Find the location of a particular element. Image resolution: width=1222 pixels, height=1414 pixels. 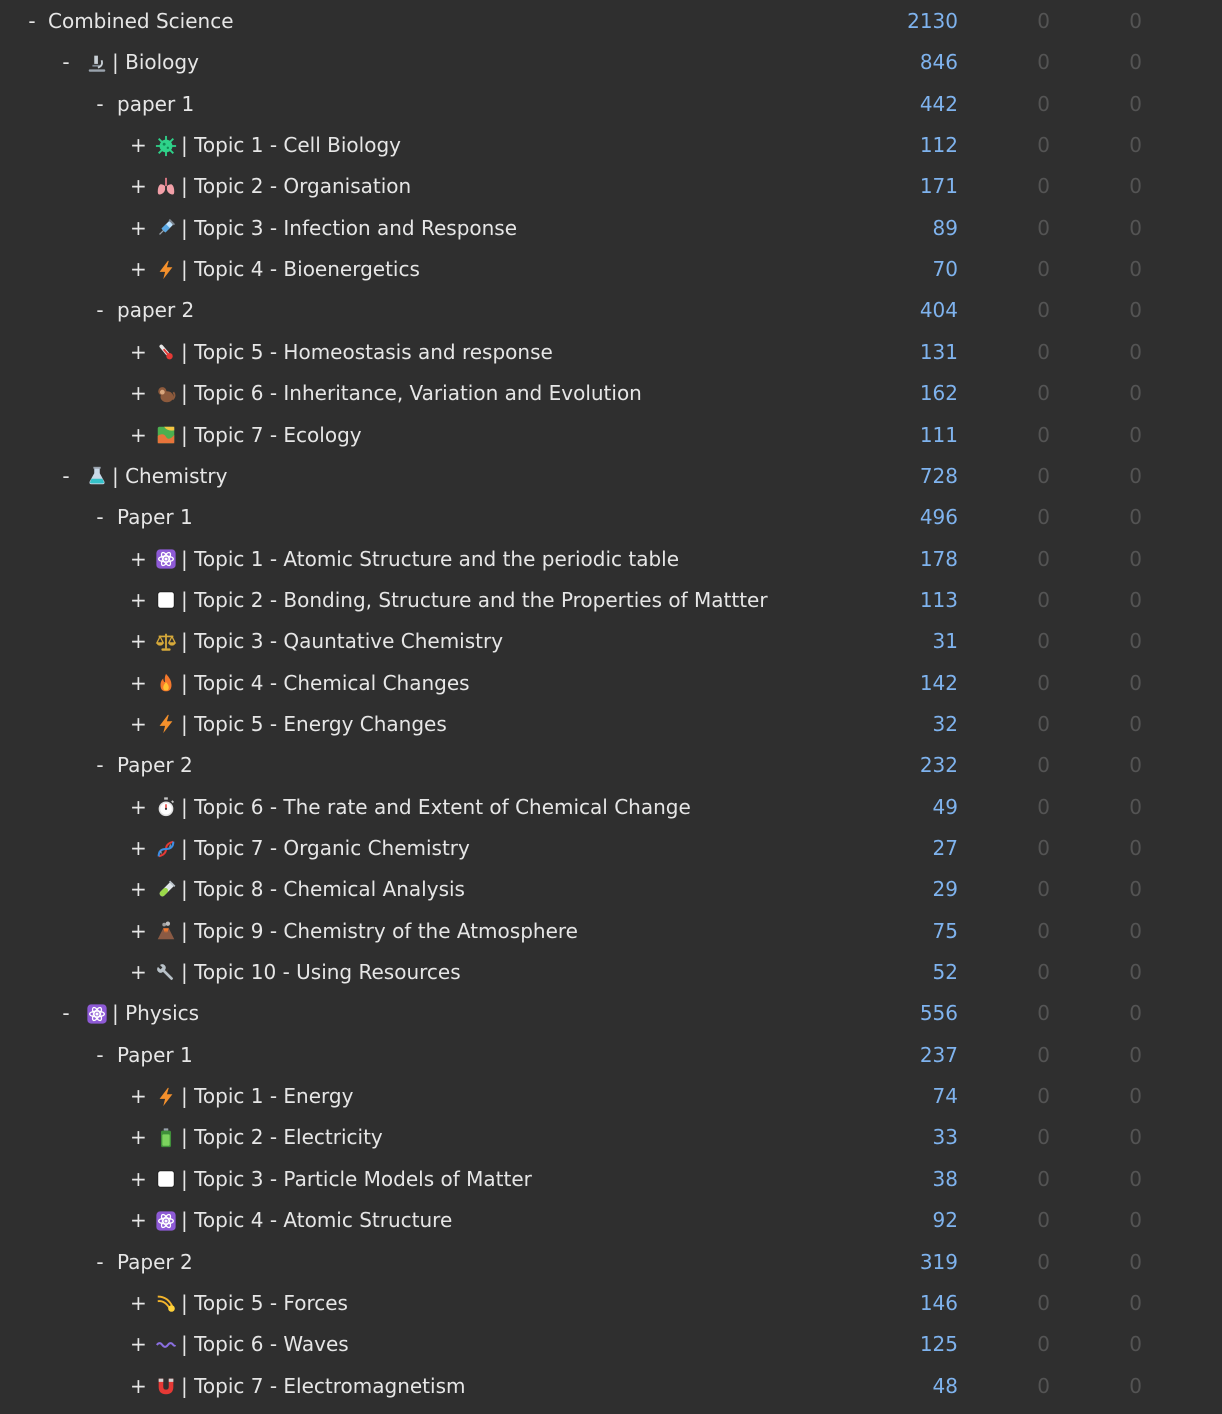

deck-name: paper 1 is located at coordinates (155, 104).